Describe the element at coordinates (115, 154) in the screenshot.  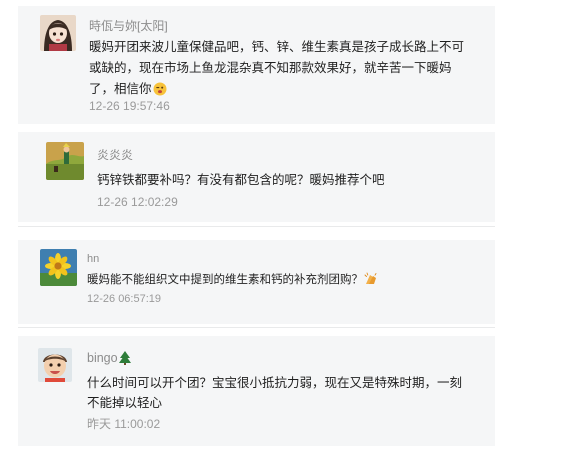
I see `author-name: 炎炎炎` at that location.